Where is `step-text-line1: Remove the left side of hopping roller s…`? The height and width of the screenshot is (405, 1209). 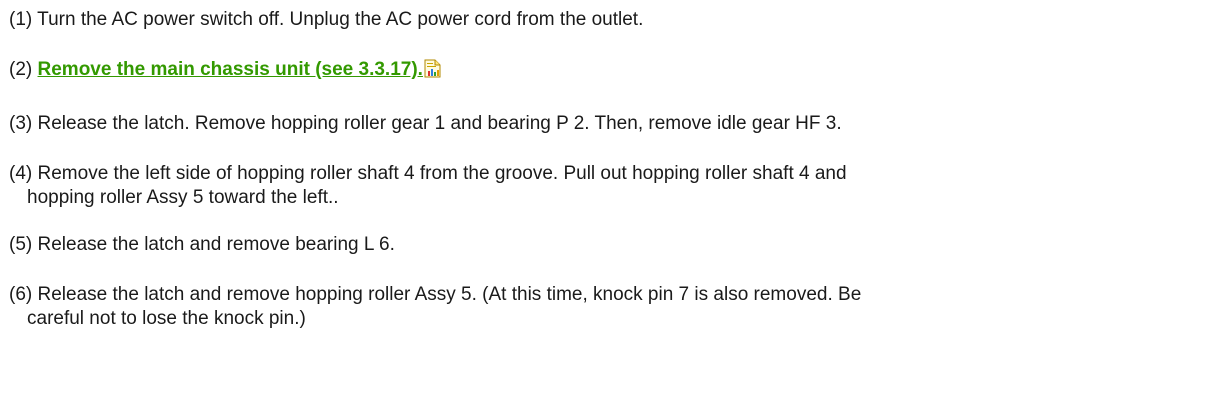 step-text-line1: Remove the left side of hopping roller s… is located at coordinates (442, 173).